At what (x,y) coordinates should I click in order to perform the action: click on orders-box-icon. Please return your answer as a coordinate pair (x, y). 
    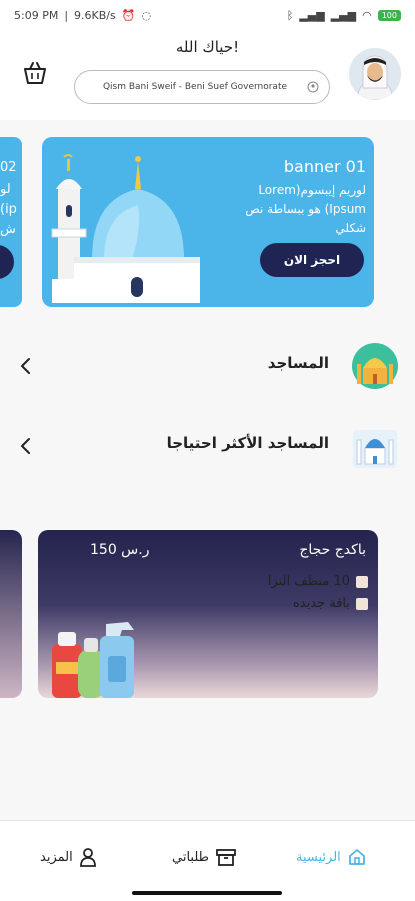
    Looking at the image, I should click on (226, 857).